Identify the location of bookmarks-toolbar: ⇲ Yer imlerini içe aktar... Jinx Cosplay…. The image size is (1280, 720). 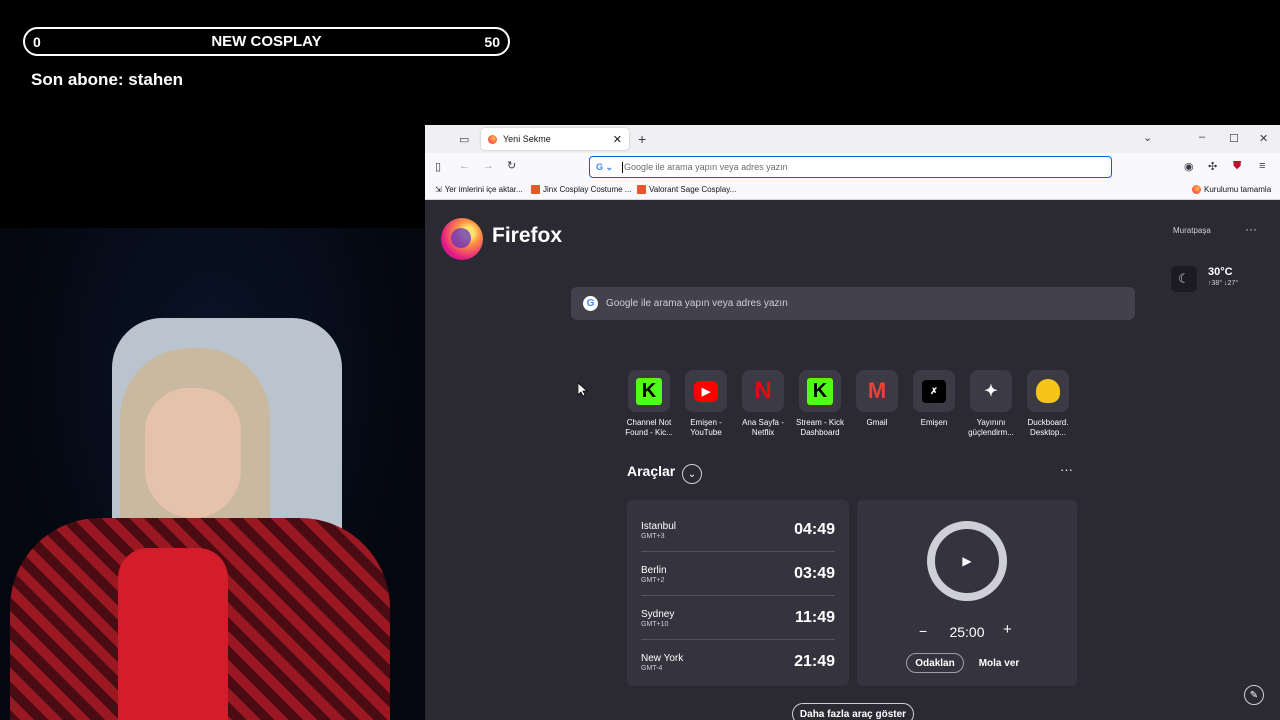
(852, 190).